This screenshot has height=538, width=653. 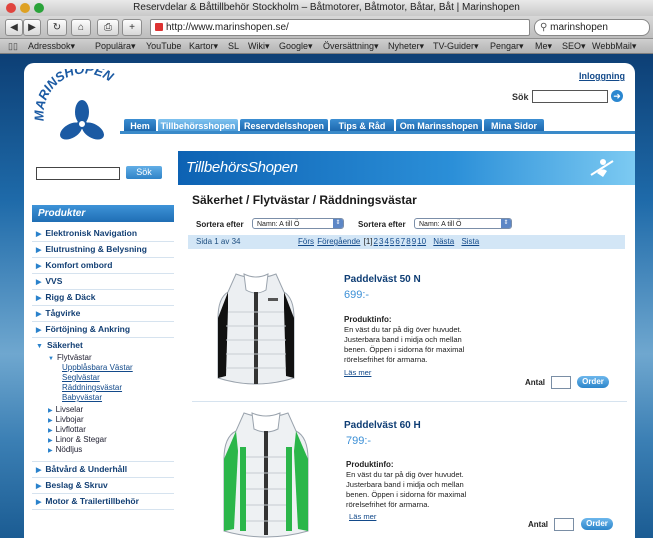 What do you see at coordinates (392, 241) in the screenshot?
I see `pager-page: 5` at bounding box center [392, 241].